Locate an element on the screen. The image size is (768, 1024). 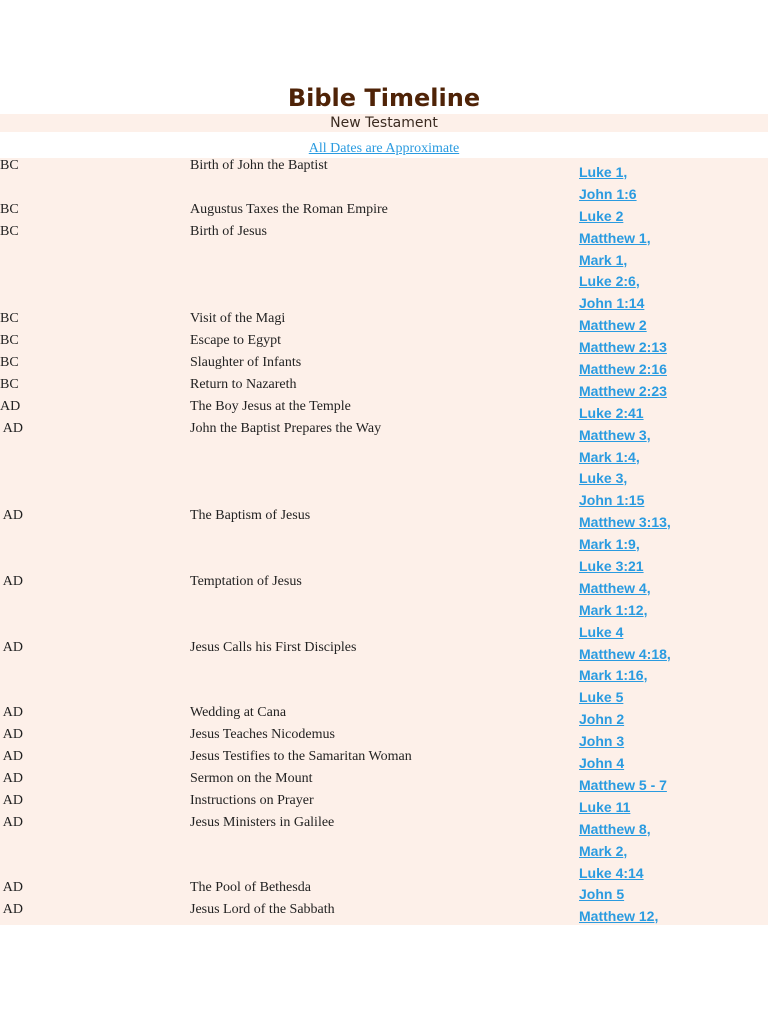
dates-approximate-link: All Dates are Approximate is located at coordinates (384, 148).